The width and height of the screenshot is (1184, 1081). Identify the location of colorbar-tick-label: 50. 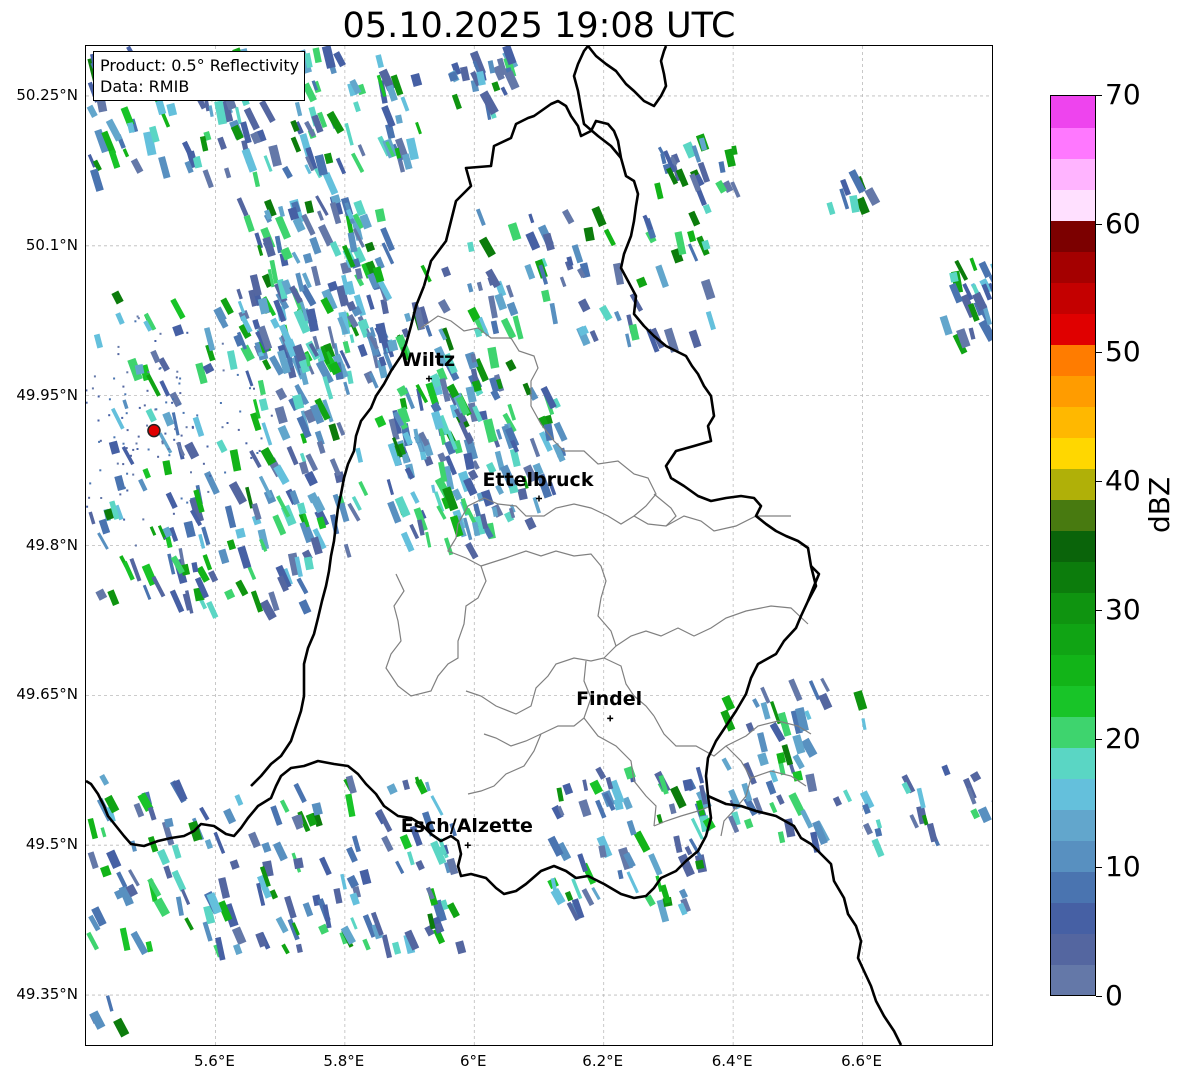
(1123, 352).